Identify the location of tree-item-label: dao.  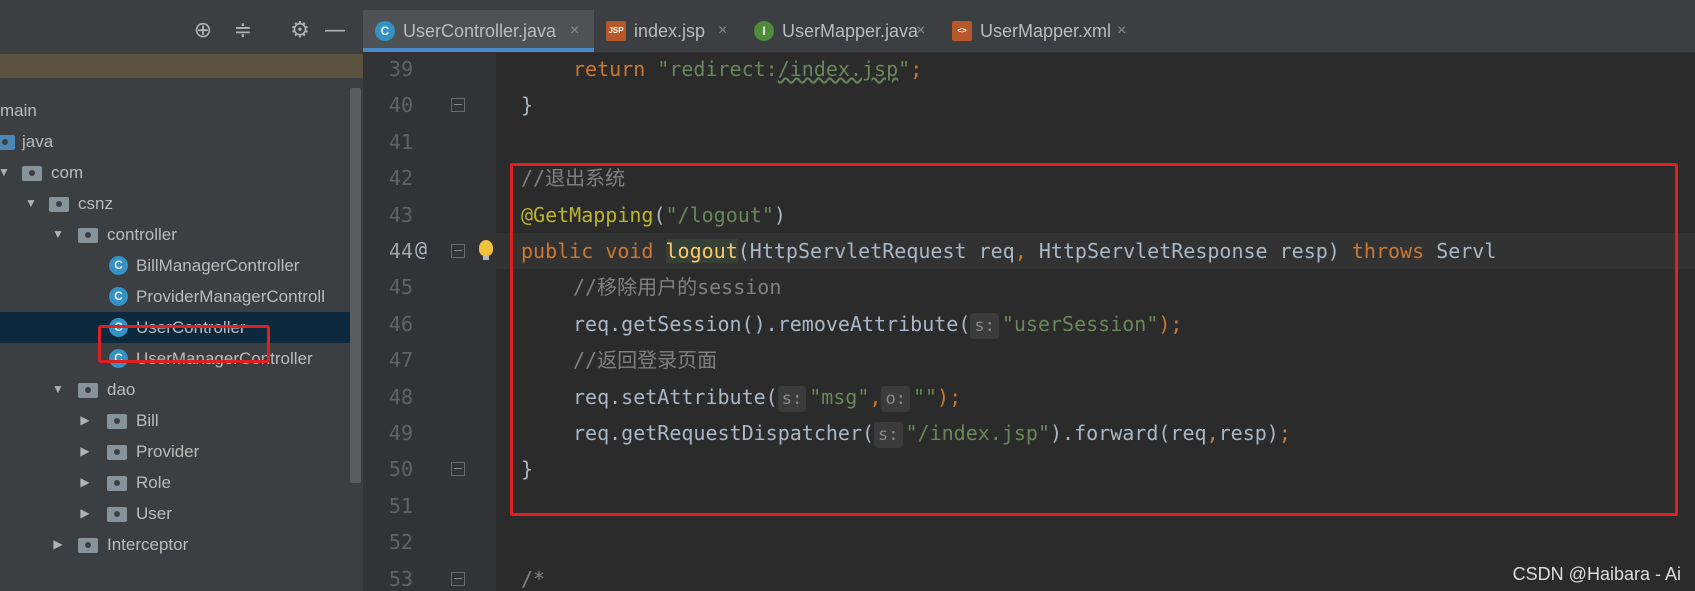
(121, 389).